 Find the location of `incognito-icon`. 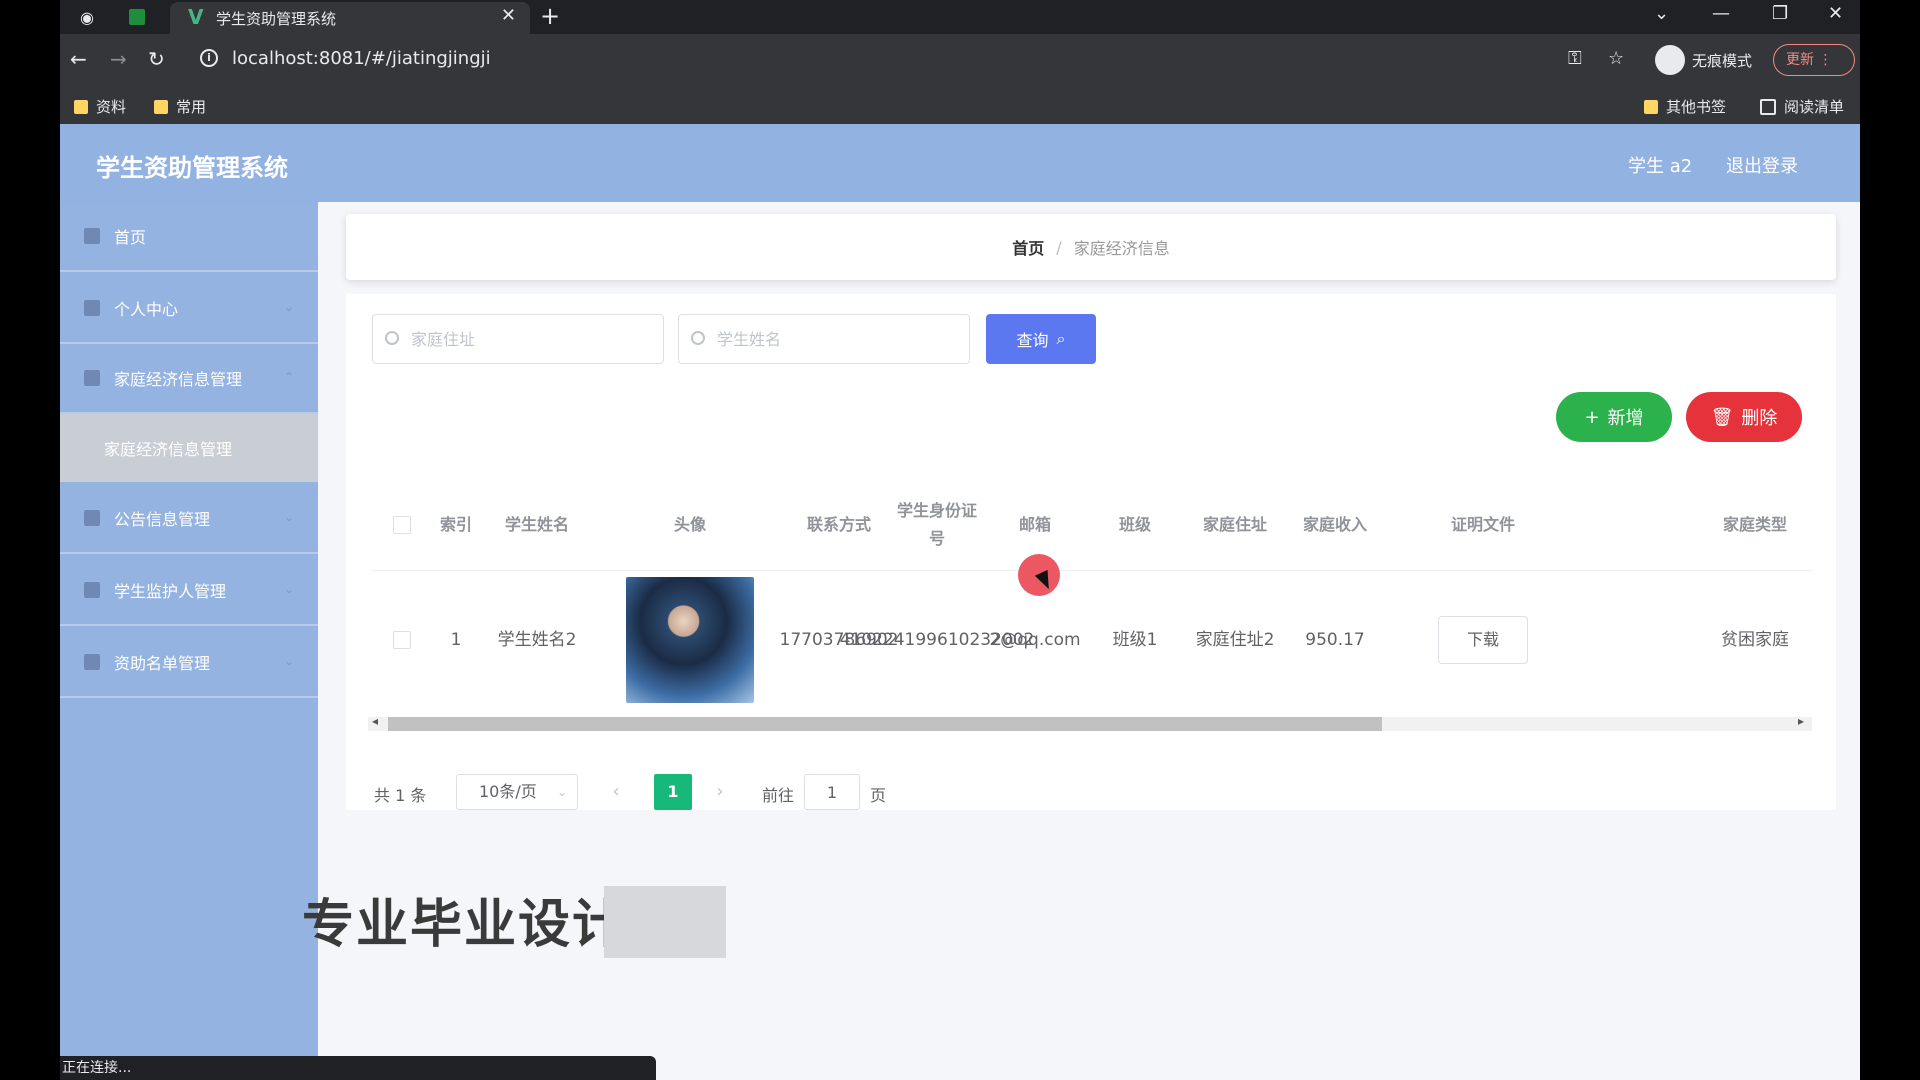

incognito-icon is located at coordinates (1670, 60).